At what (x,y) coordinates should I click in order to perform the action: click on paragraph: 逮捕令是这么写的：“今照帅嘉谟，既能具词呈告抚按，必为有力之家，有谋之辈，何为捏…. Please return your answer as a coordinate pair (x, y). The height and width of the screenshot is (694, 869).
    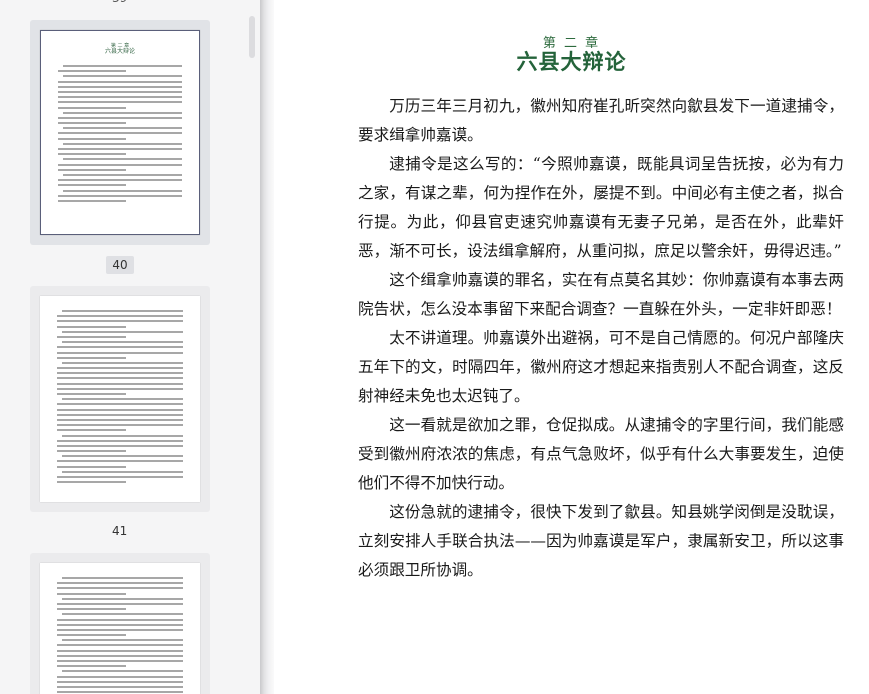
    Looking at the image, I should click on (601, 207).